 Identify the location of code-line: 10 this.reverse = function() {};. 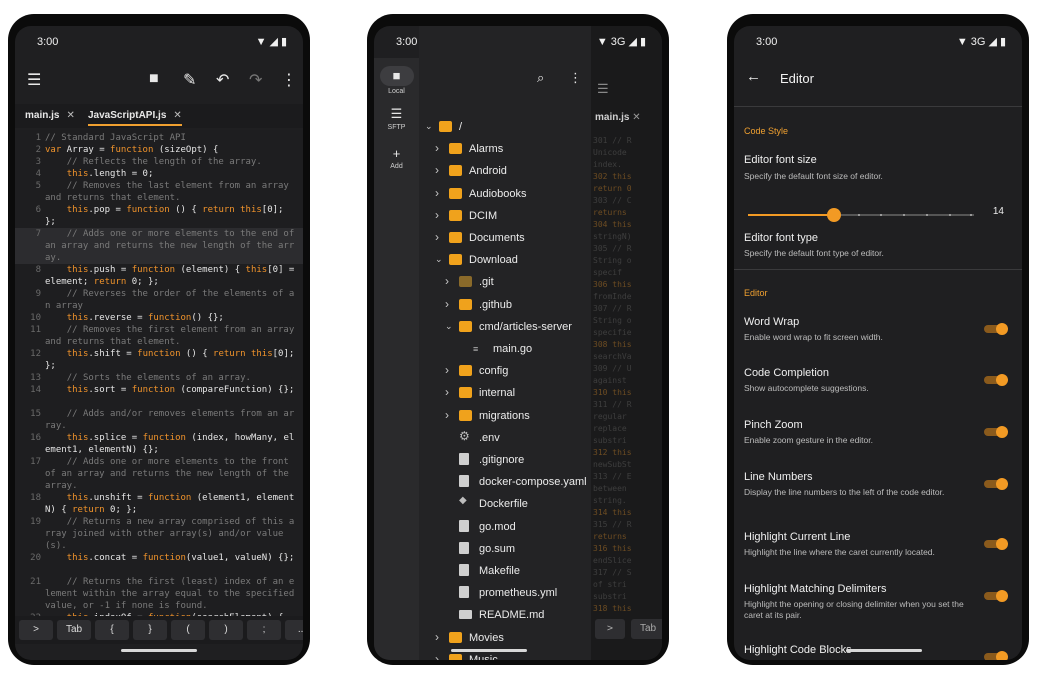
(159, 318).